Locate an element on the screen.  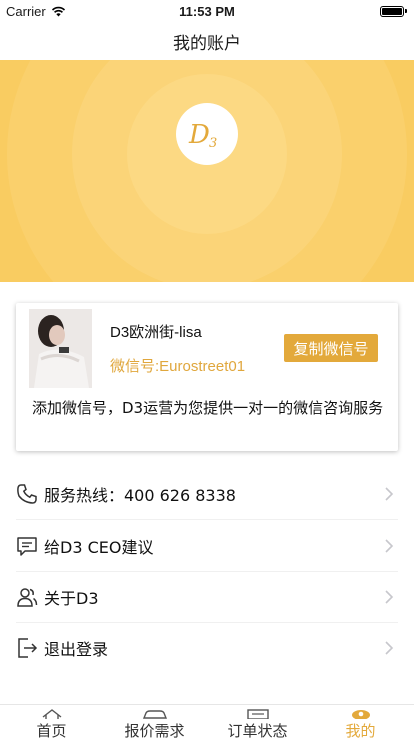
battery-icon is located at coordinates (393, 11).